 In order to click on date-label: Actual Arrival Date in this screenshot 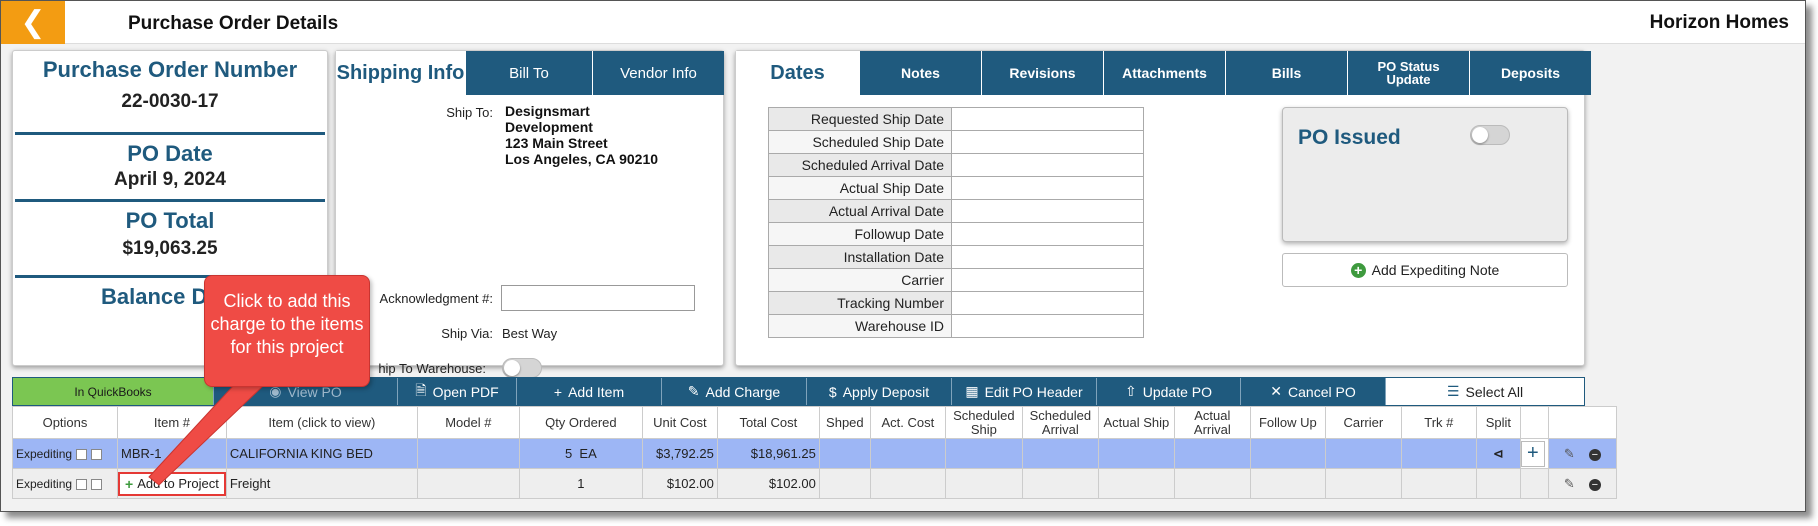, I will do `click(860, 211)`.